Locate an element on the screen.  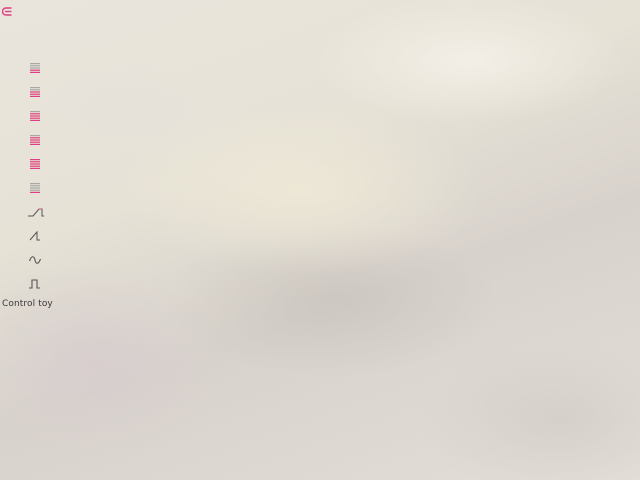
level-6-button is located at coordinates (35, 188).